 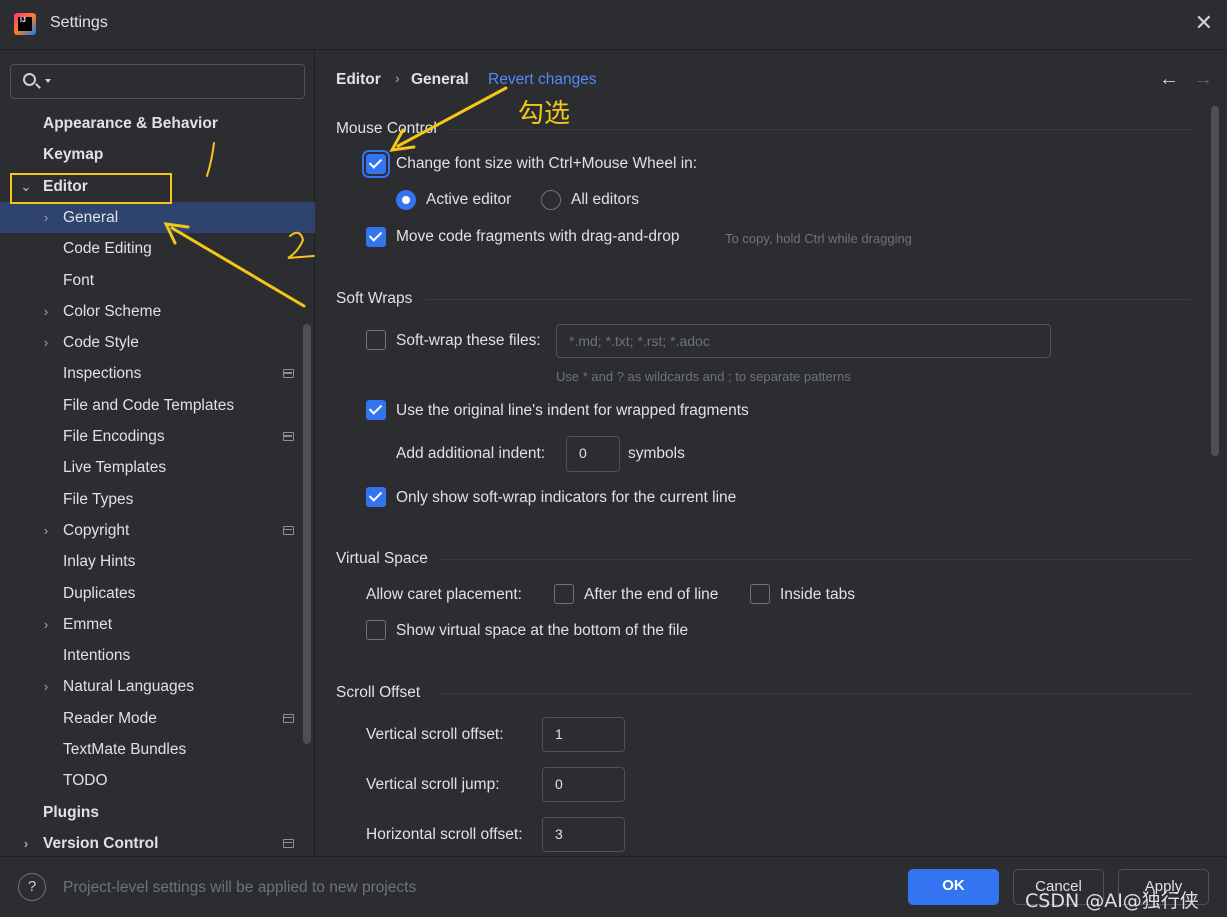 What do you see at coordinates (376, 497) in the screenshot?
I see `indicators-checkbox` at bounding box center [376, 497].